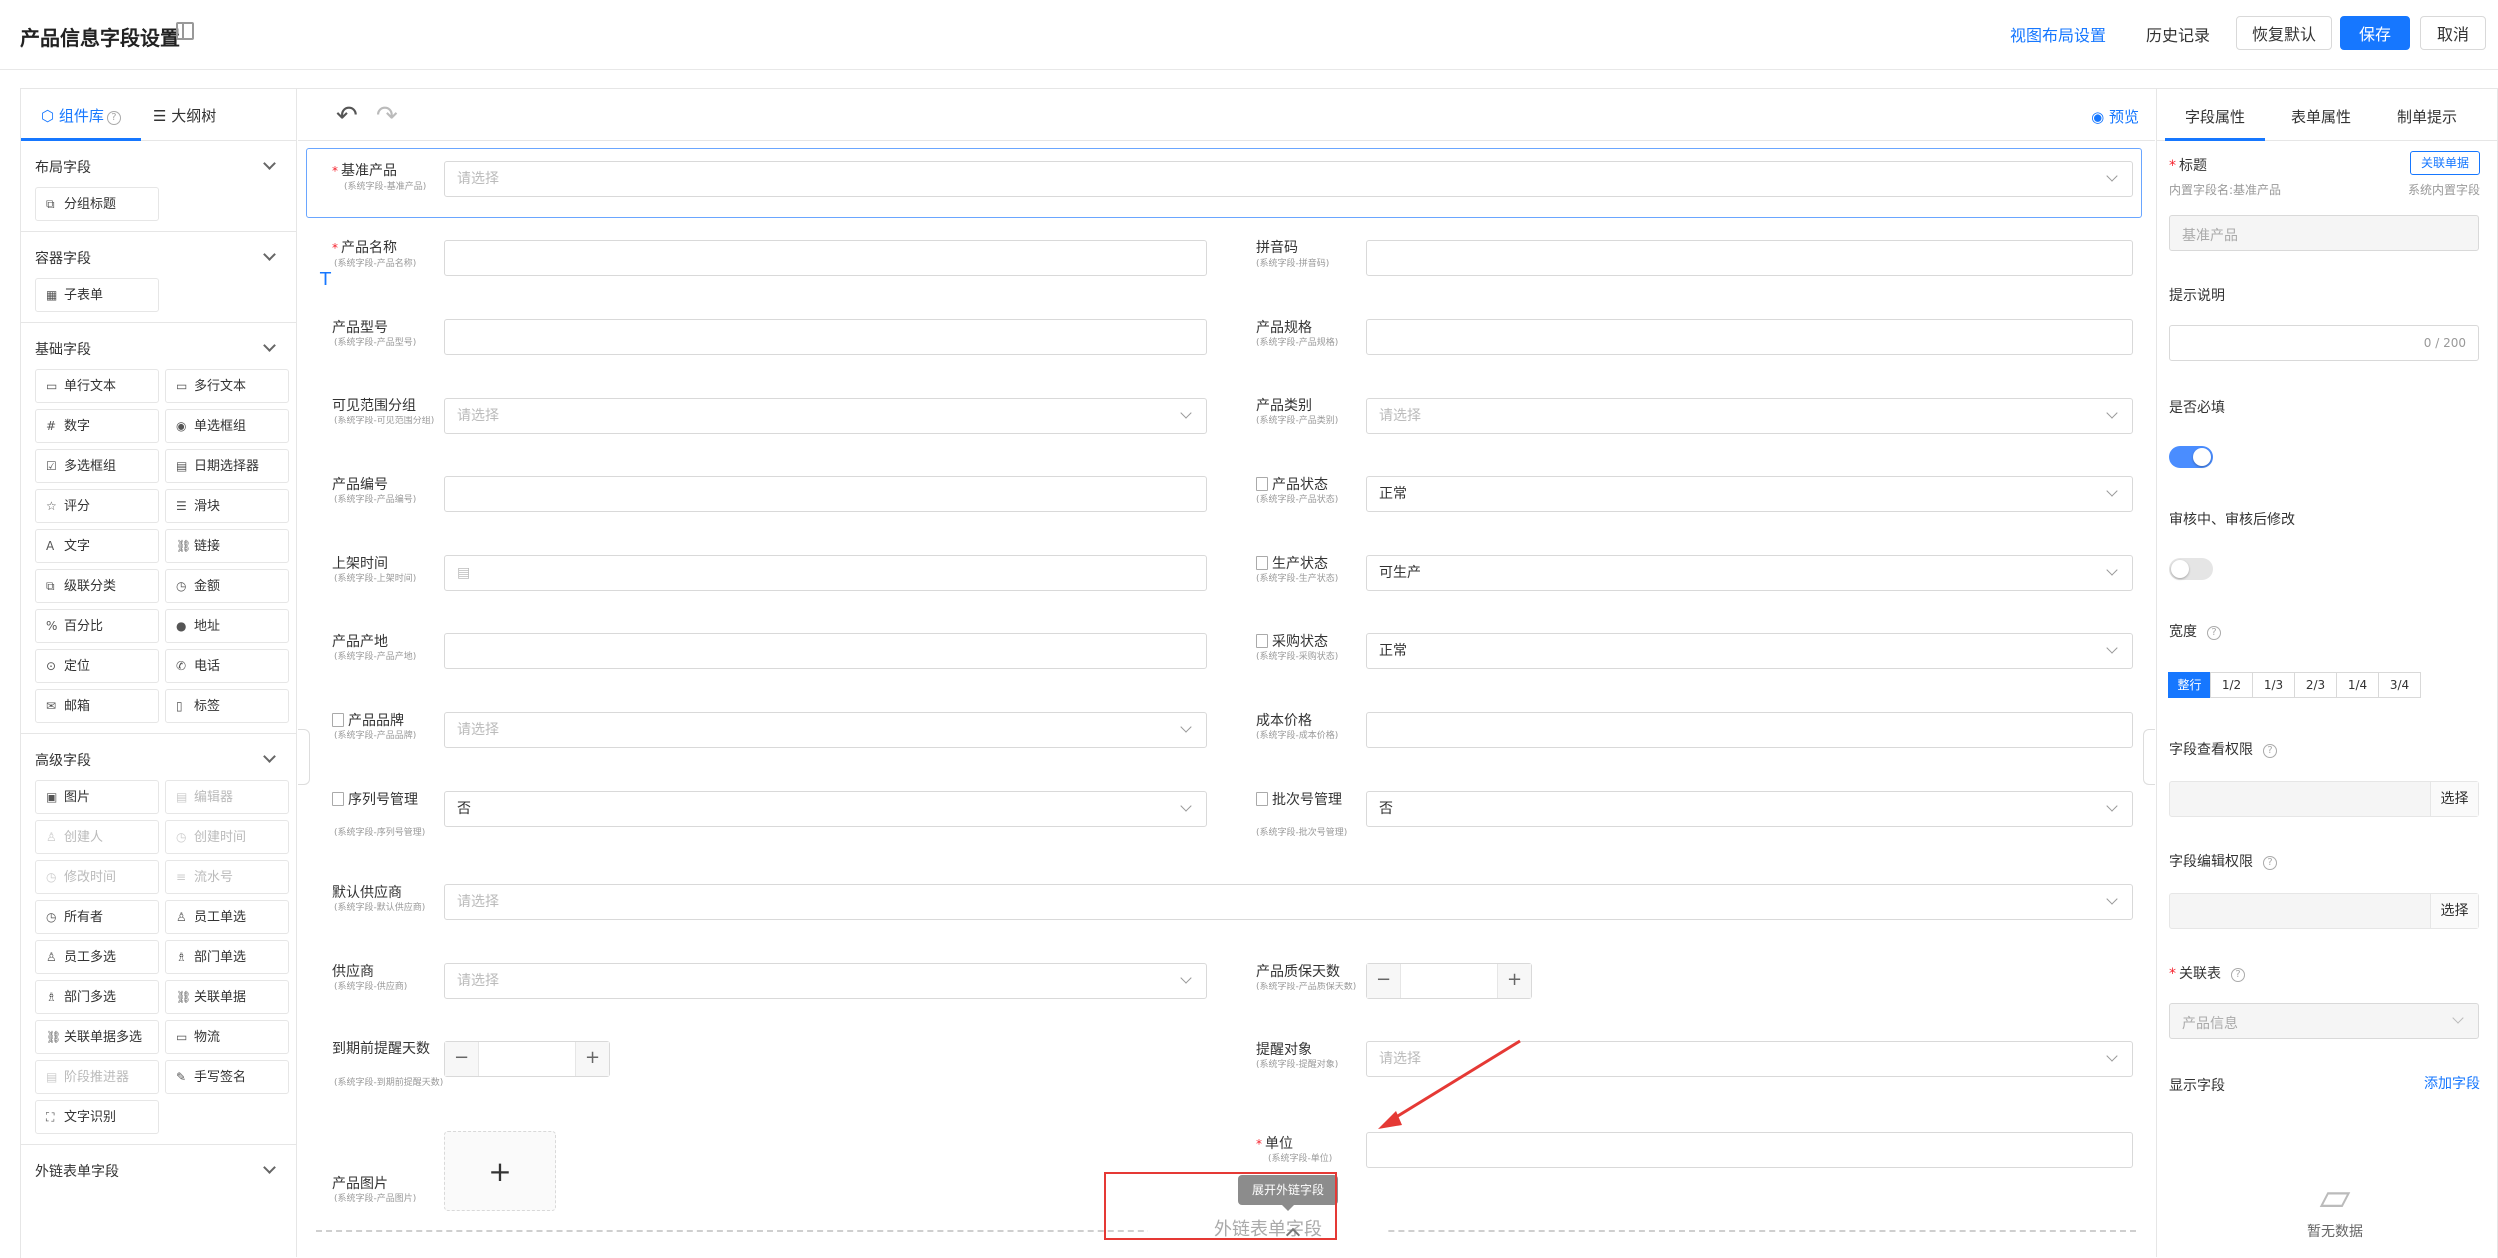 This screenshot has width=2498, height=1258. I want to click on comp-item: ▤ 阶段推进器, so click(97, 1077).